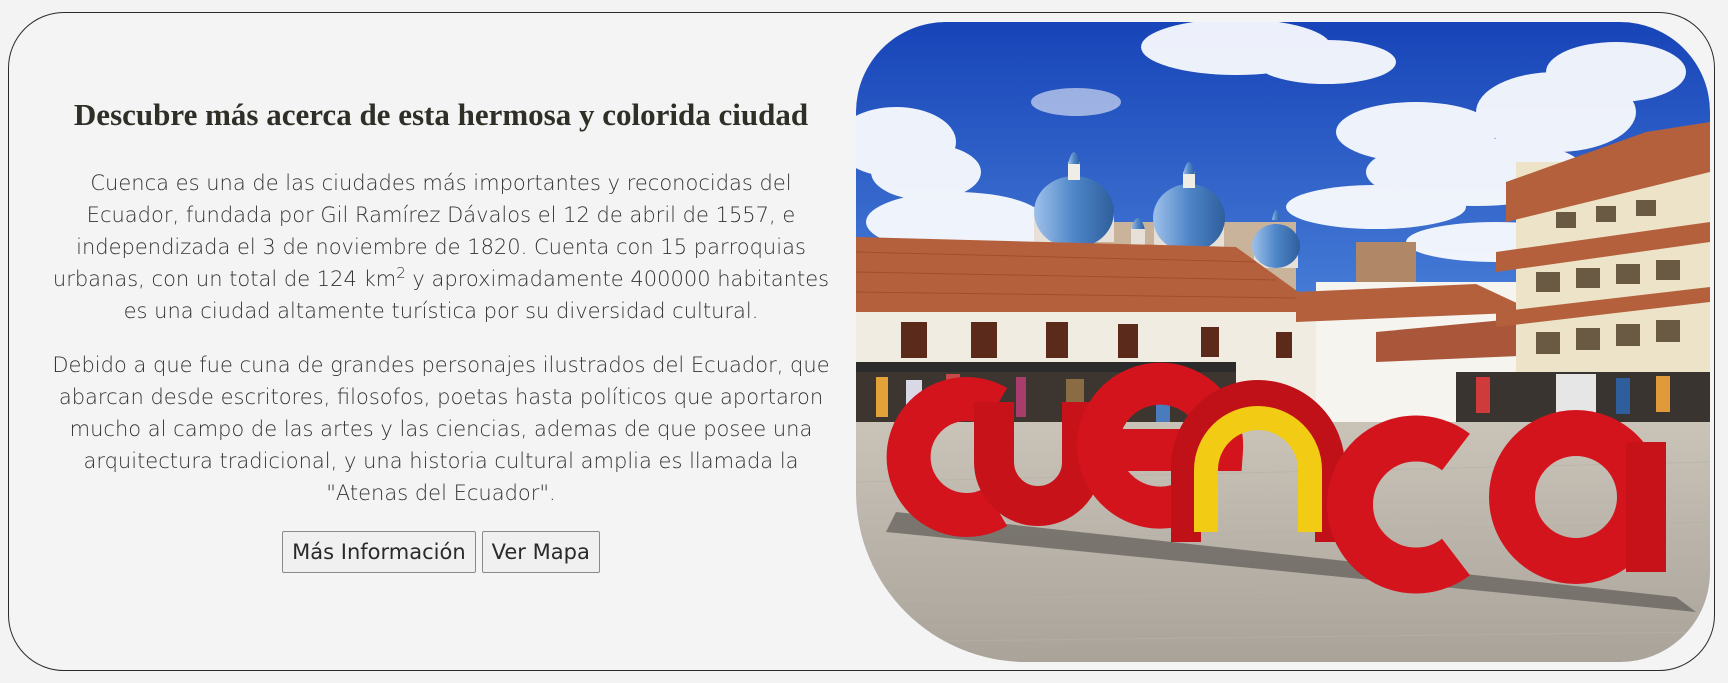 The width and height of the screenshot is (1728, 683). I want to click on button-row: Más Información Ver Mapa, so click(441, 552).